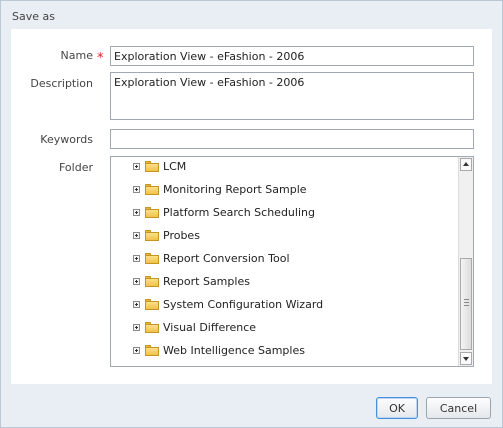 This screenshot has width=503, height=428. What do you see at coordinates (226, 258) in the screenshot?
I see `folder-item-label: Report Conversion Tool` at bounding box center [226, 258].